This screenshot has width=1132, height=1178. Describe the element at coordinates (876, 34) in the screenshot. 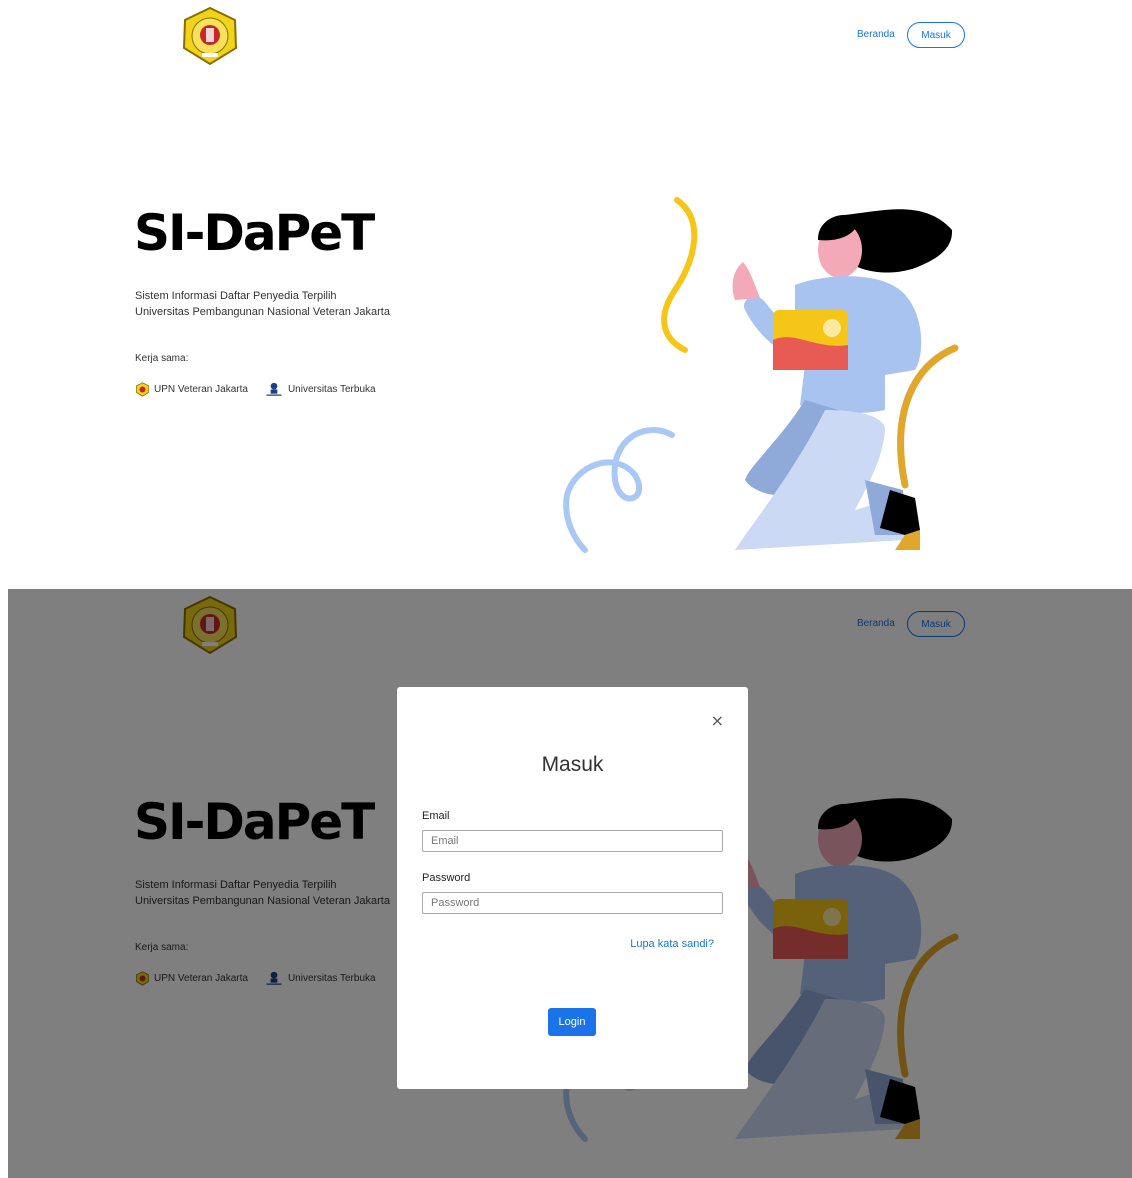

I see `nav-beranda-link: Beranda` at that location.